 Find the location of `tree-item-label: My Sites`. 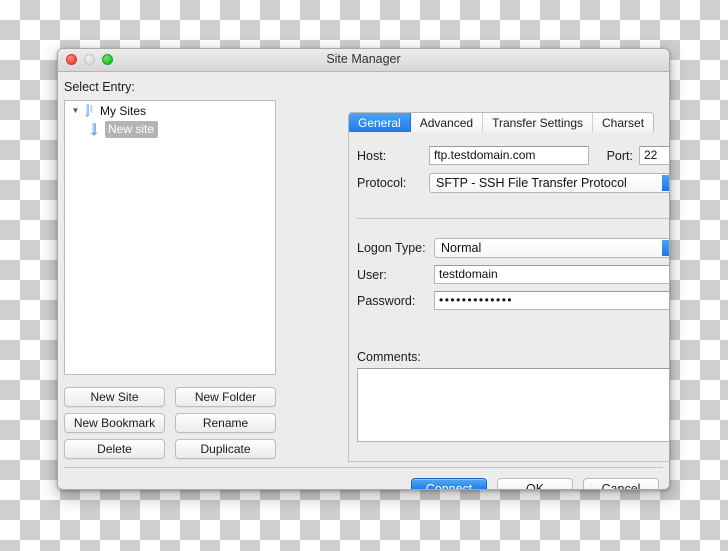

tree-item-label: My Sites is located at coordinates (123, 110).